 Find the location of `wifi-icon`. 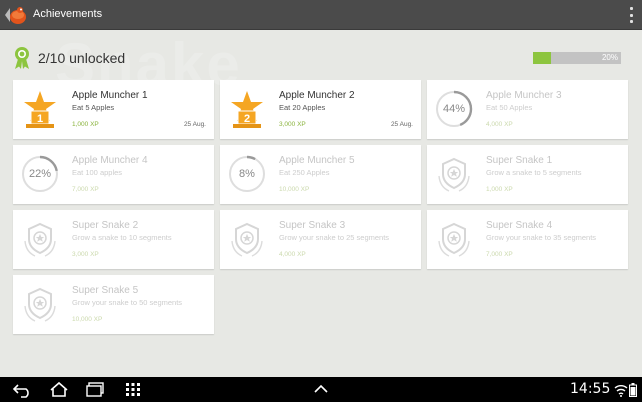

wifi-icon is located at coordinates (621, 391).